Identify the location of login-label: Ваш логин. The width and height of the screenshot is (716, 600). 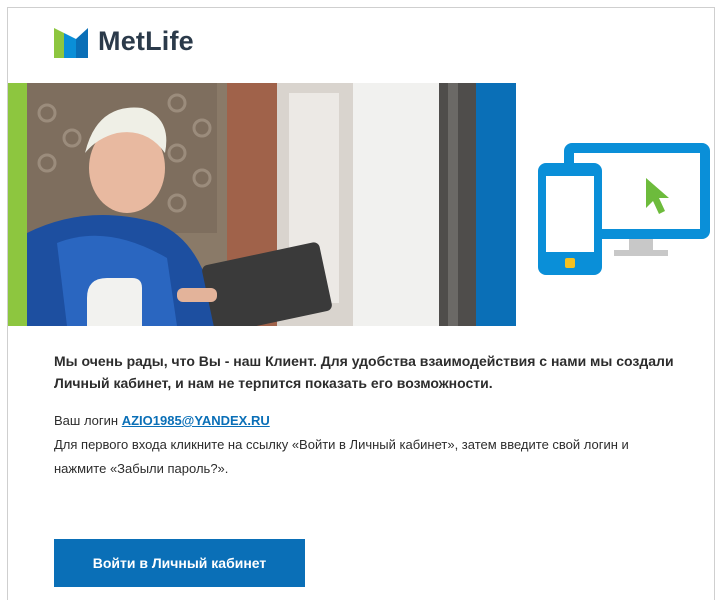
(88, 420).